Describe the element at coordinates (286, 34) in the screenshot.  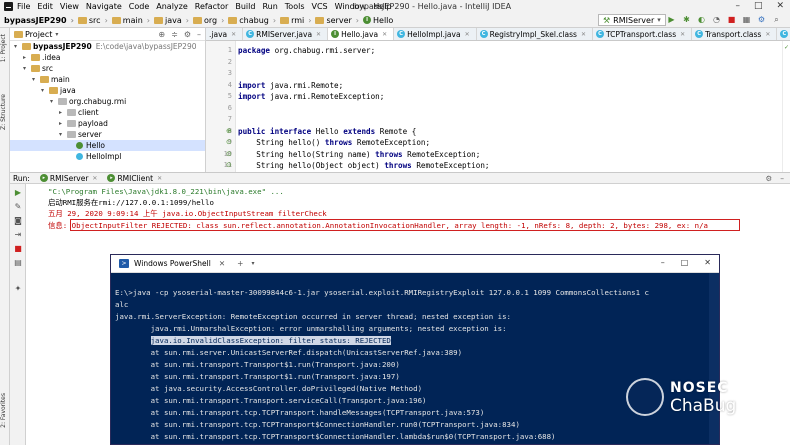
I see `editor-tab: C RMIServer.java ✕` at that location.